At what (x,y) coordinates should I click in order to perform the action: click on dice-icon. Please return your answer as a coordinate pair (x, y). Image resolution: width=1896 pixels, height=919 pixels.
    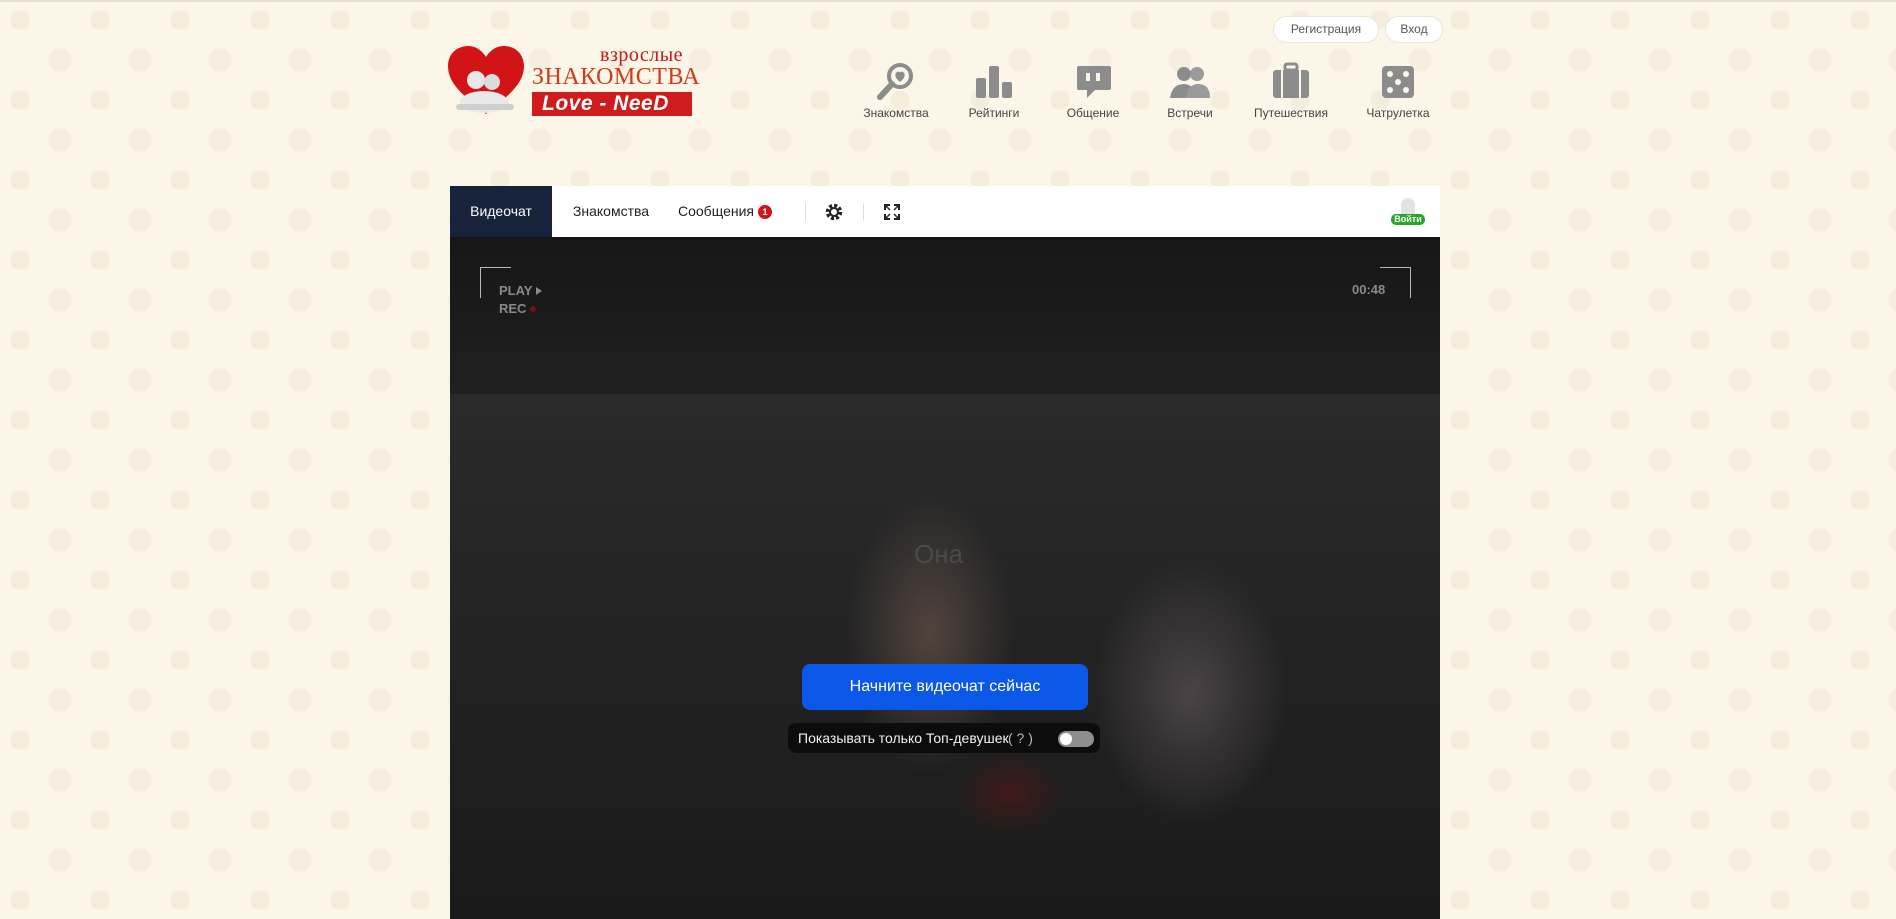
    Looking at the image, I should click on (1398, 82).